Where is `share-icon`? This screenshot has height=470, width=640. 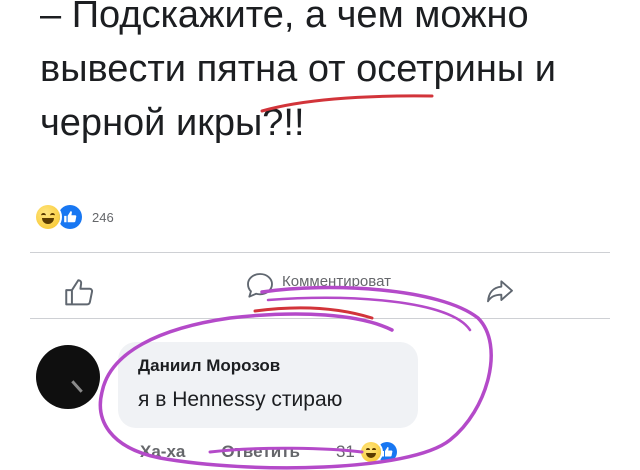 share-icon is located at coordinates (500, 294).